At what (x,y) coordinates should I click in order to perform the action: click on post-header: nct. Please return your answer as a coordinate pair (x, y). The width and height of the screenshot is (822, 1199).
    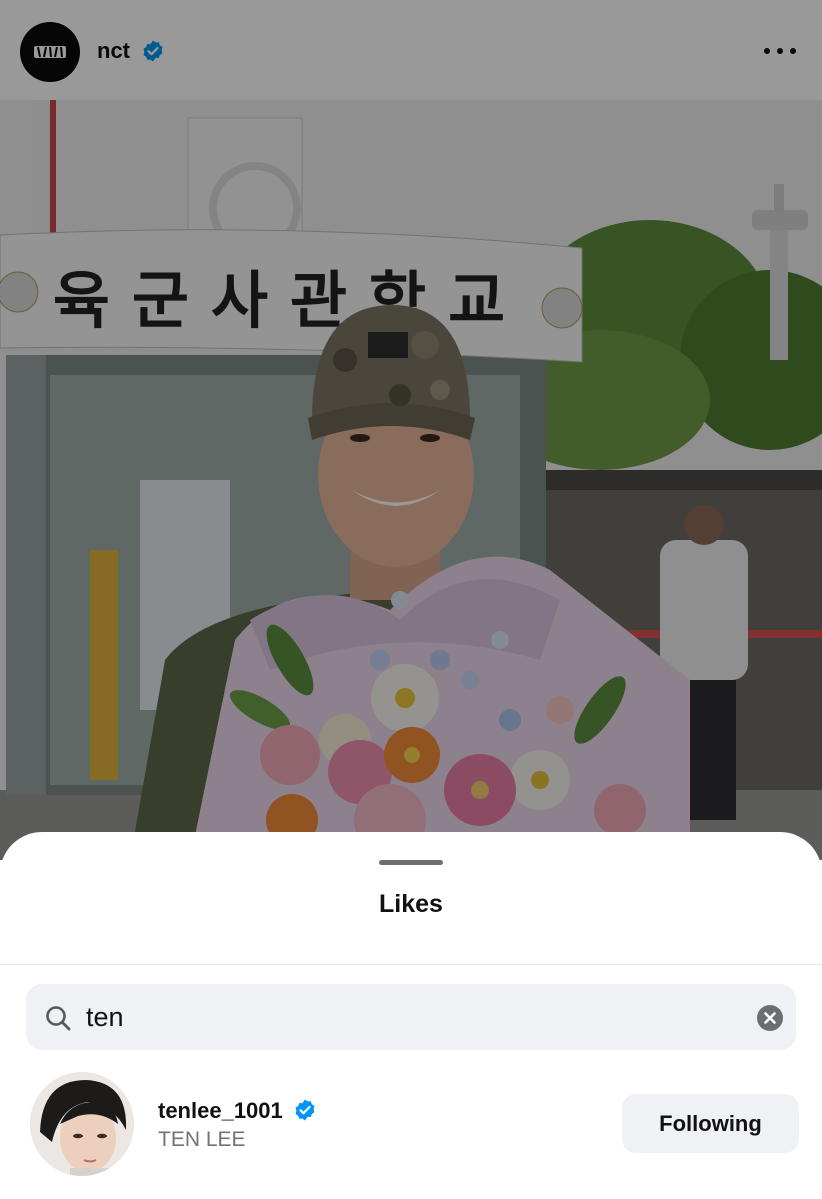
    Looking at the image, I should click on (411, 50).